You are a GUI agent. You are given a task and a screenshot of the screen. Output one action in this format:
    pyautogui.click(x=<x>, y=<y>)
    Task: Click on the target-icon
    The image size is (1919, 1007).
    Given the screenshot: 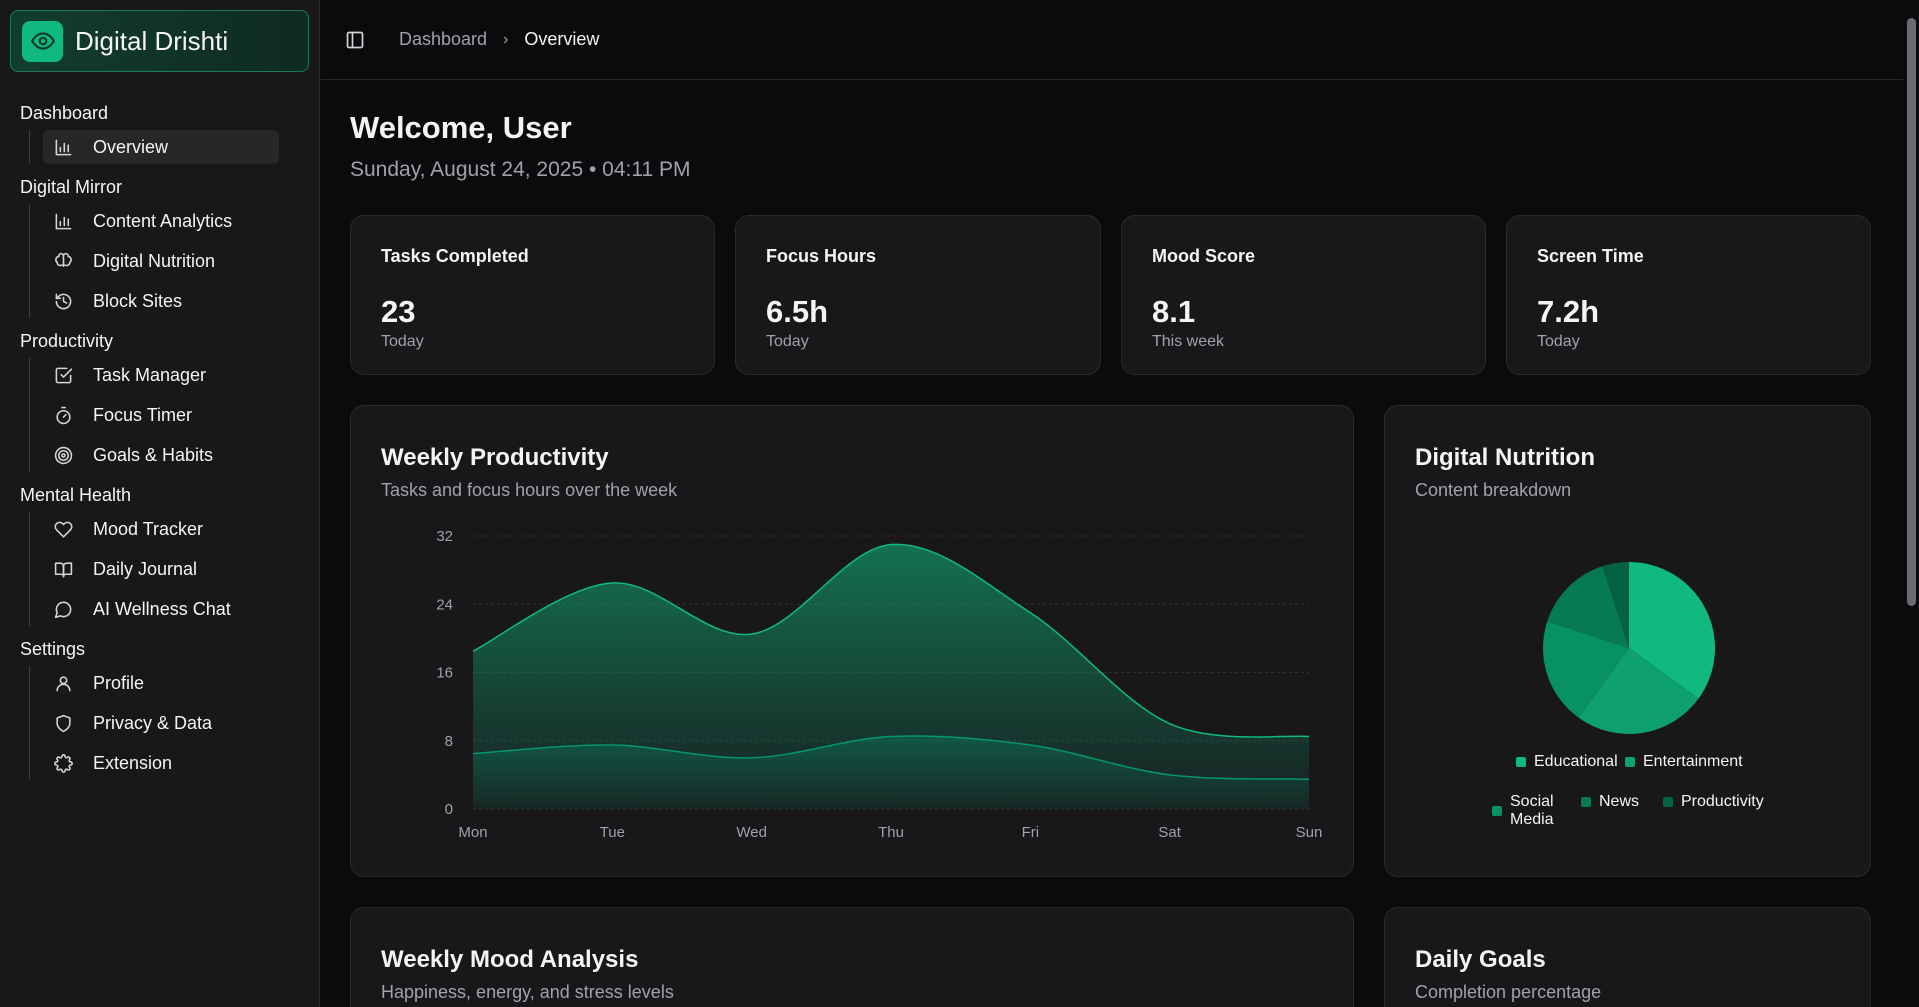 What is the action you would take?
    pyautogui.click(x=63, y=455)
    